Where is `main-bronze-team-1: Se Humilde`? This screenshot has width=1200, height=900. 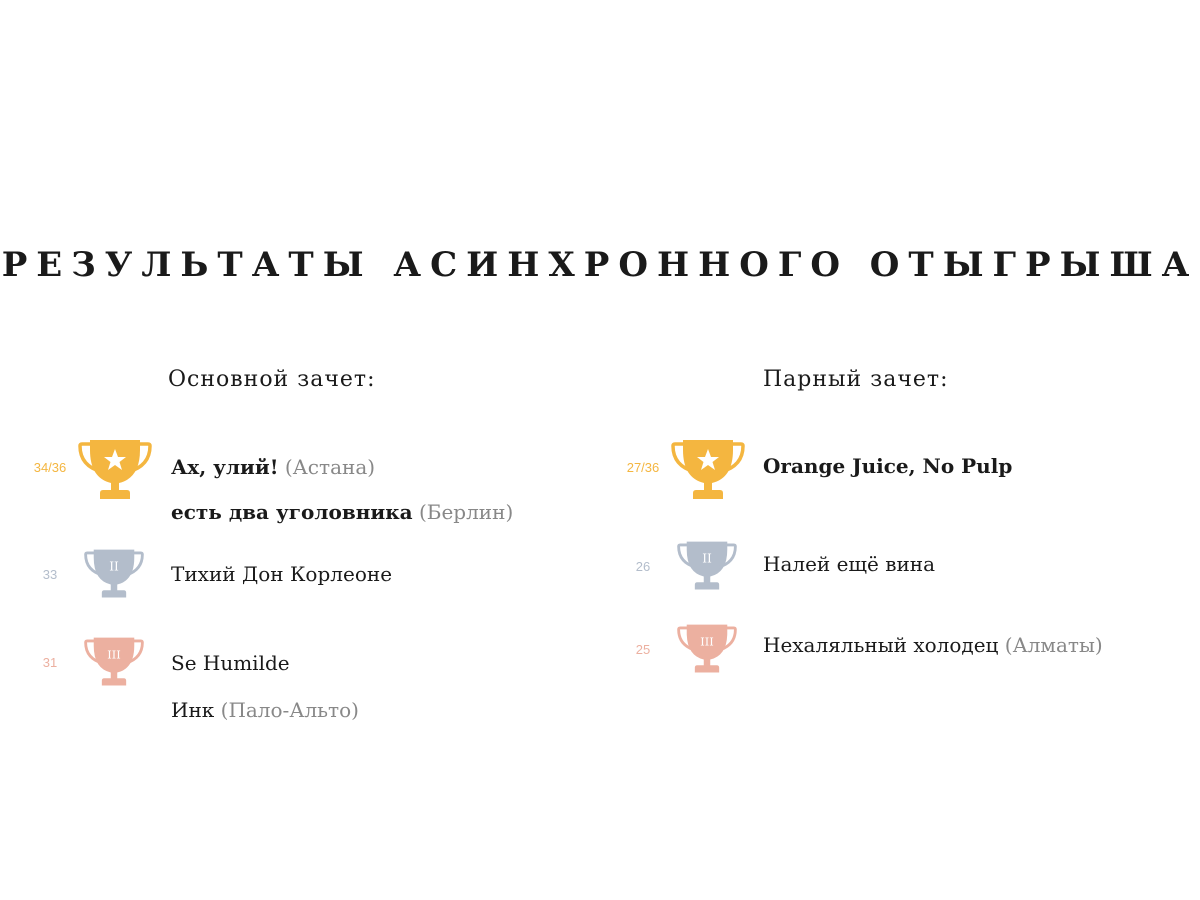
main-bronze-team-1: Se Humilde is located at coordinates (230, 663).